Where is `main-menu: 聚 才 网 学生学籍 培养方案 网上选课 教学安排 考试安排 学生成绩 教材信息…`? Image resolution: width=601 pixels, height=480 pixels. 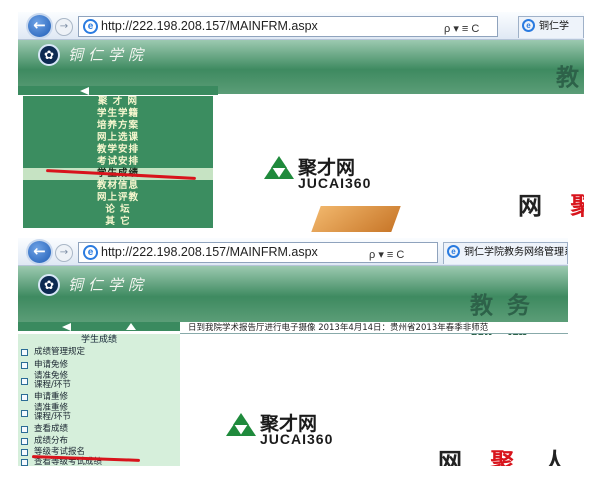 main-menu: 聚 才 网 学生学籍 培养方案 网上选课 教学安排 考试安排 学生成绩 教材信息… is located at coordinates (118, 164).